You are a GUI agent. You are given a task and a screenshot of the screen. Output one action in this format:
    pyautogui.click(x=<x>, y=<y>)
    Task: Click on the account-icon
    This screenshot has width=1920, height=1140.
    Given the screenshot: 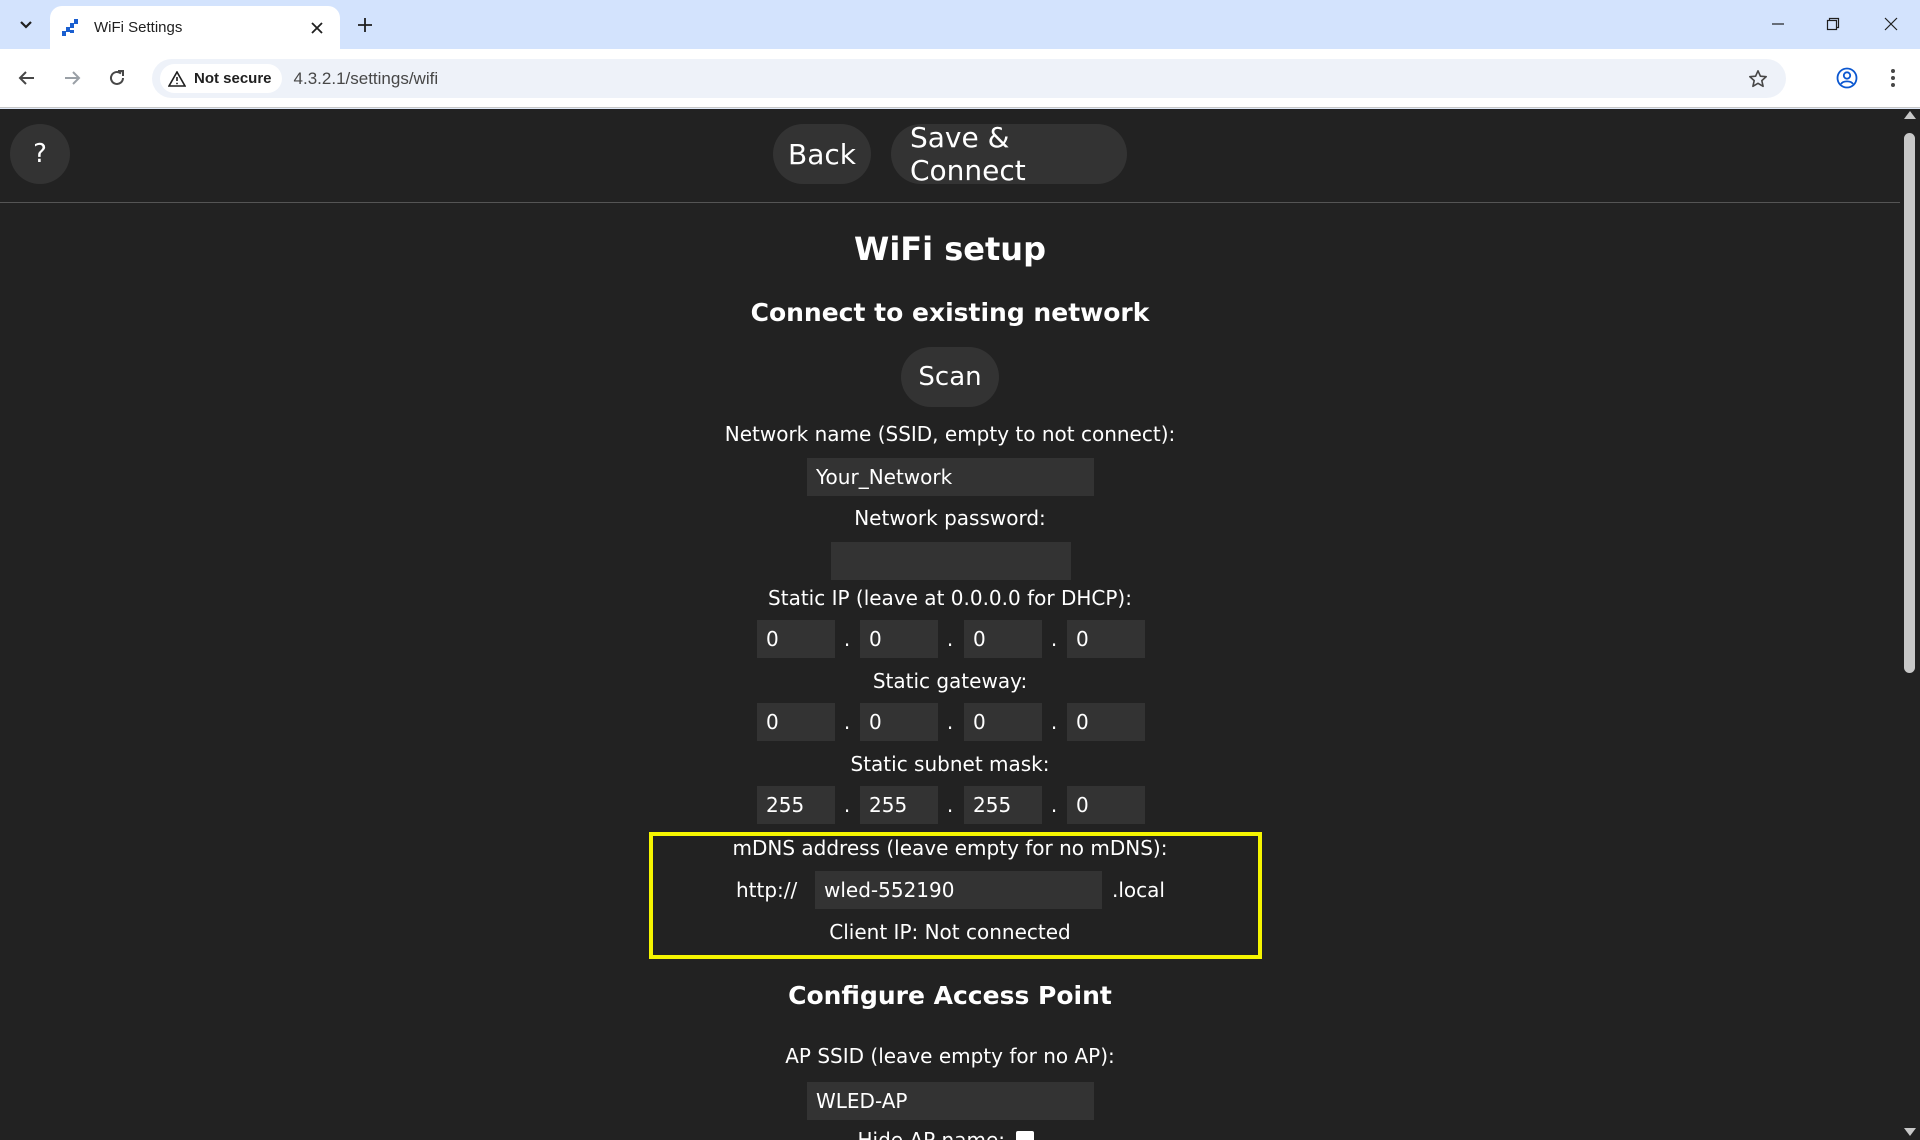 What is the action you would take?
    pyautogui.click(x=1847, y=78)
    